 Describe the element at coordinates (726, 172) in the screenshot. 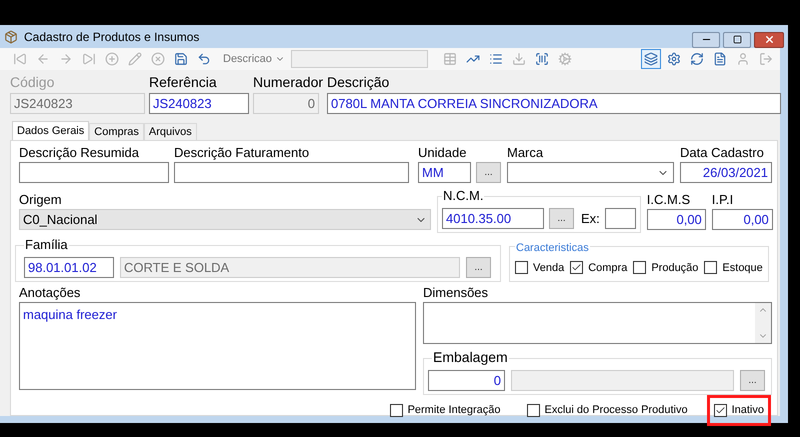

I see `input-field: 26/03/2021` at that location.